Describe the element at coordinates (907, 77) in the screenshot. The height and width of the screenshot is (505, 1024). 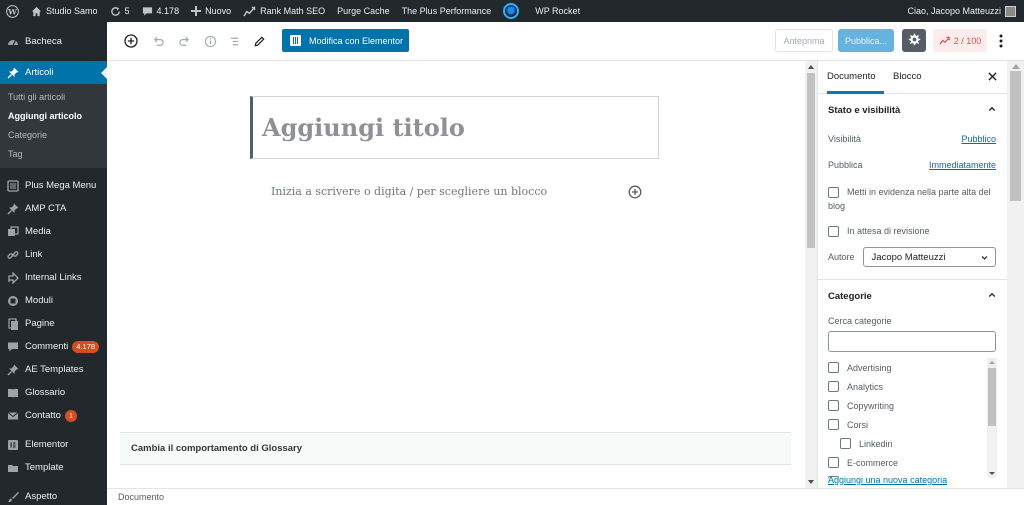
I see `tab-block: Blocco` at that location.